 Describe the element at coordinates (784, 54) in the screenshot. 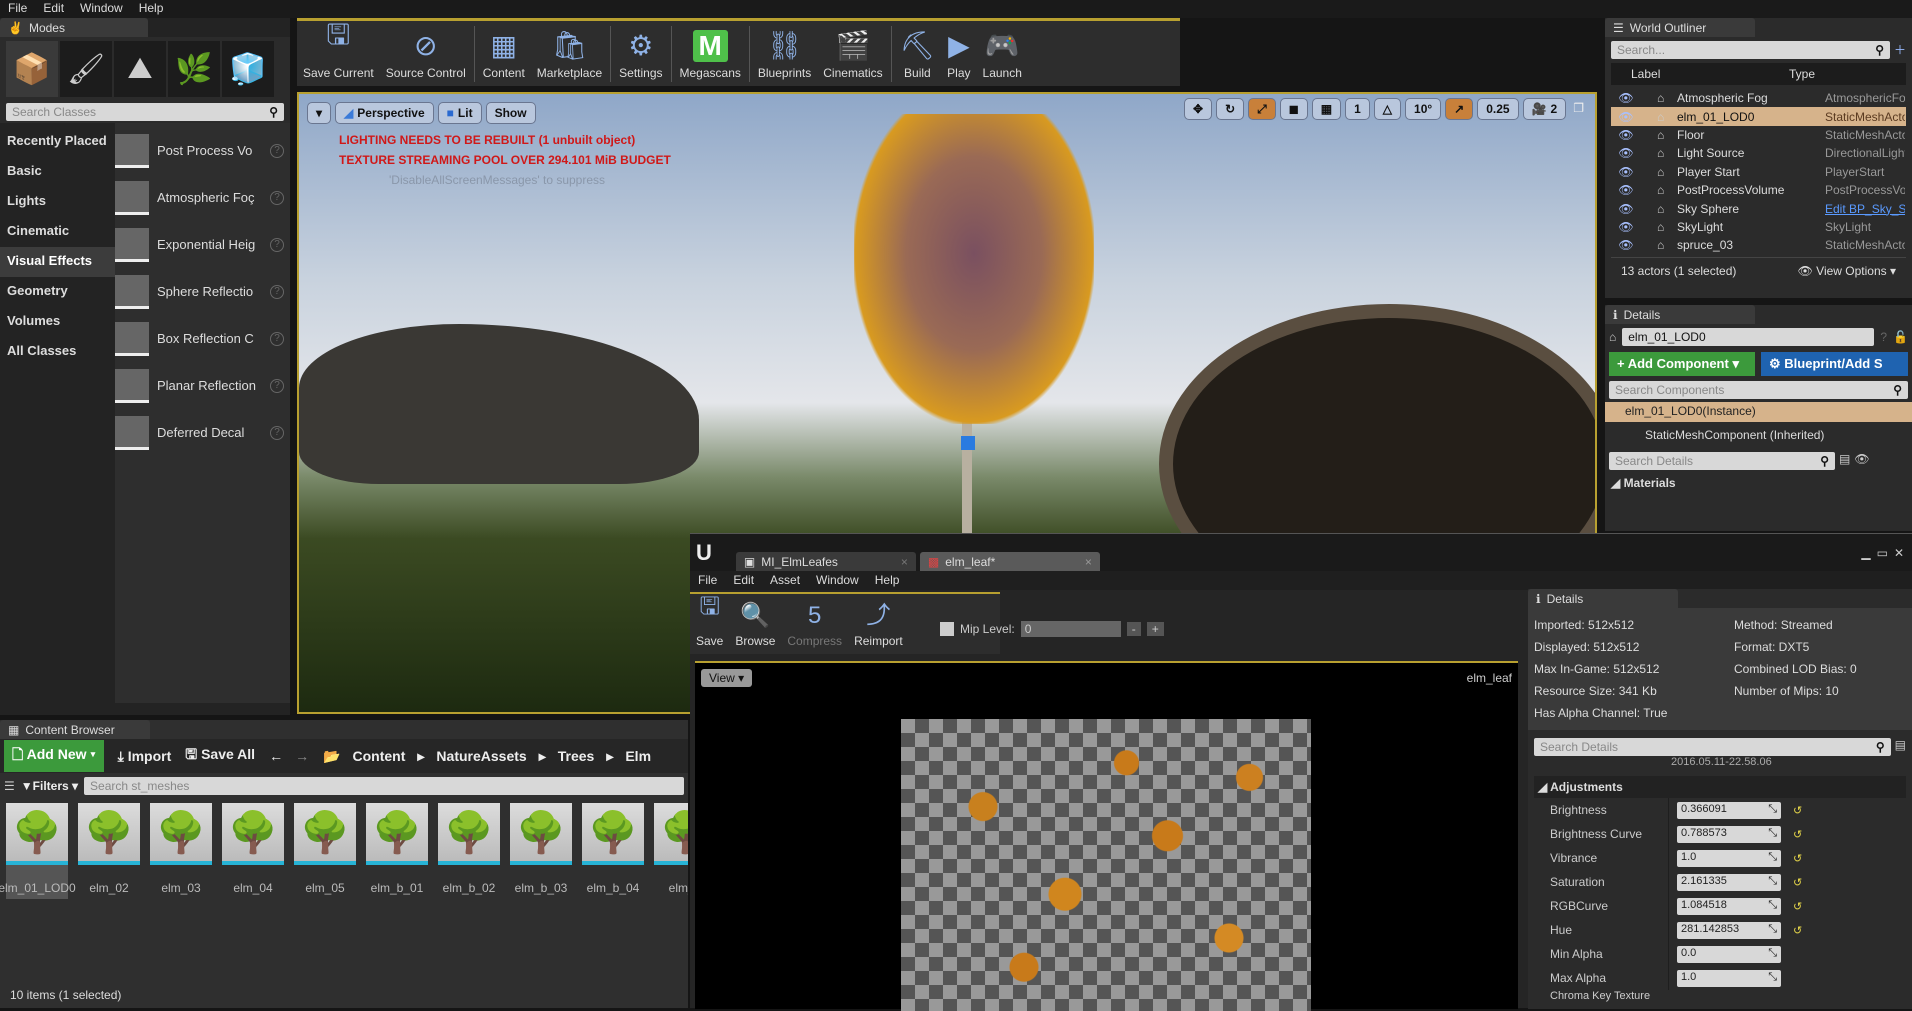

I see `blueprints-button: ⛓ Blueprints` at that location.